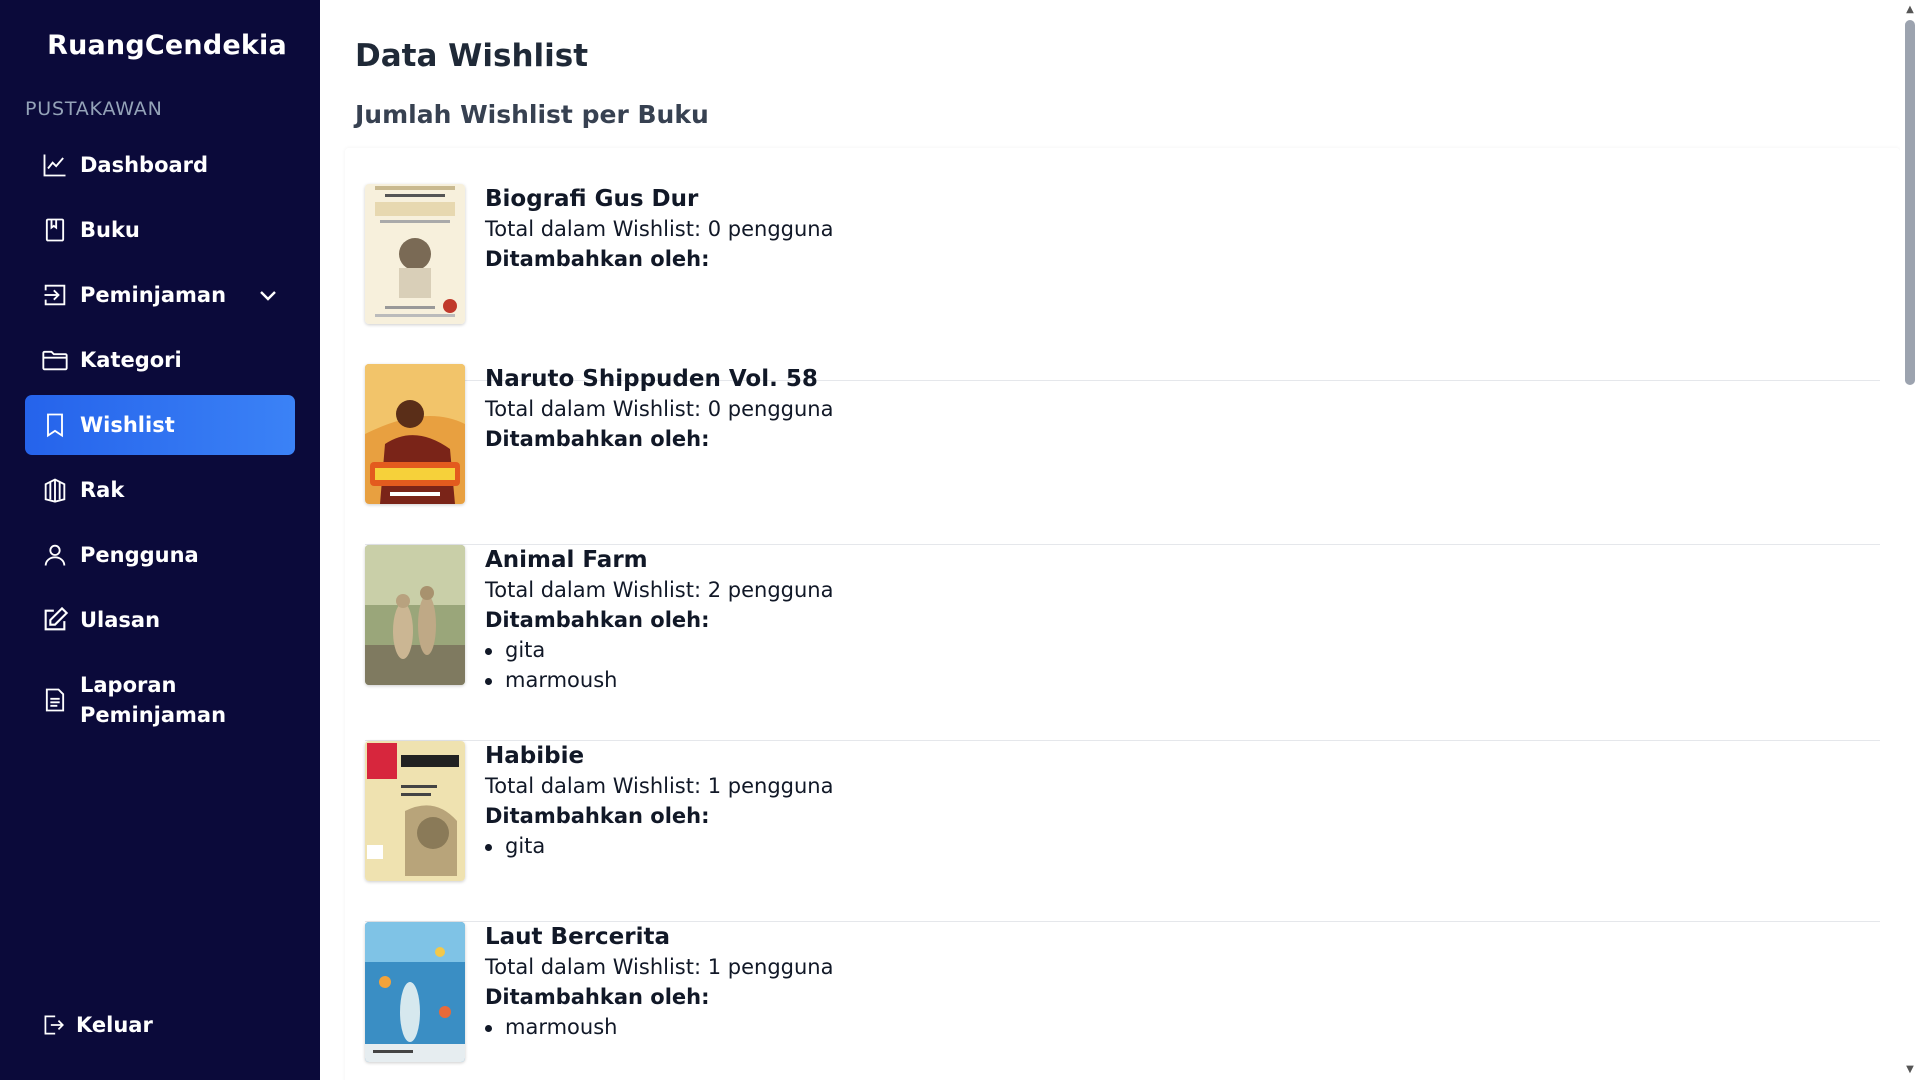  What do you see at coordinates (110, 230) in the screenshot?
I see `sidebar-item-label: Buku` at bounding box center [110, 230].